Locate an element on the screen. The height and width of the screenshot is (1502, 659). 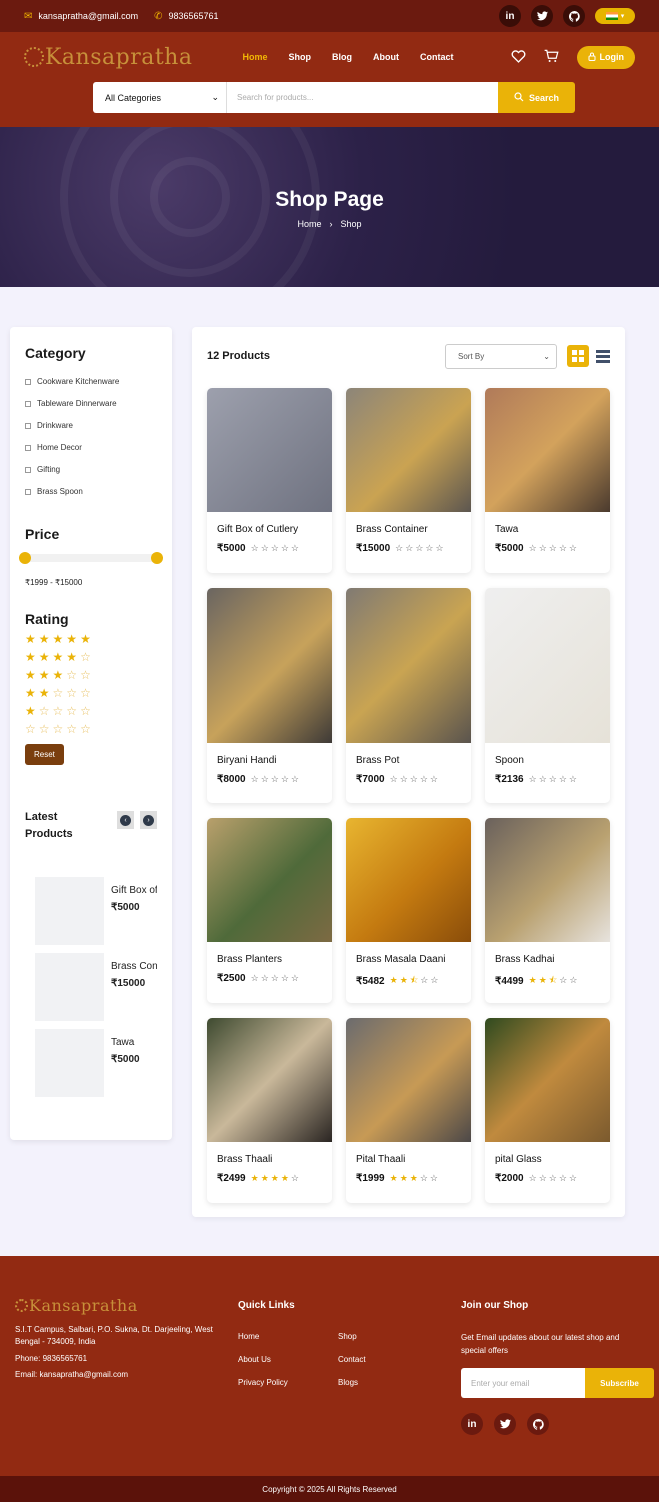
footer-link-privacy: Privacy Policy is located at coordinates (288, 1382).